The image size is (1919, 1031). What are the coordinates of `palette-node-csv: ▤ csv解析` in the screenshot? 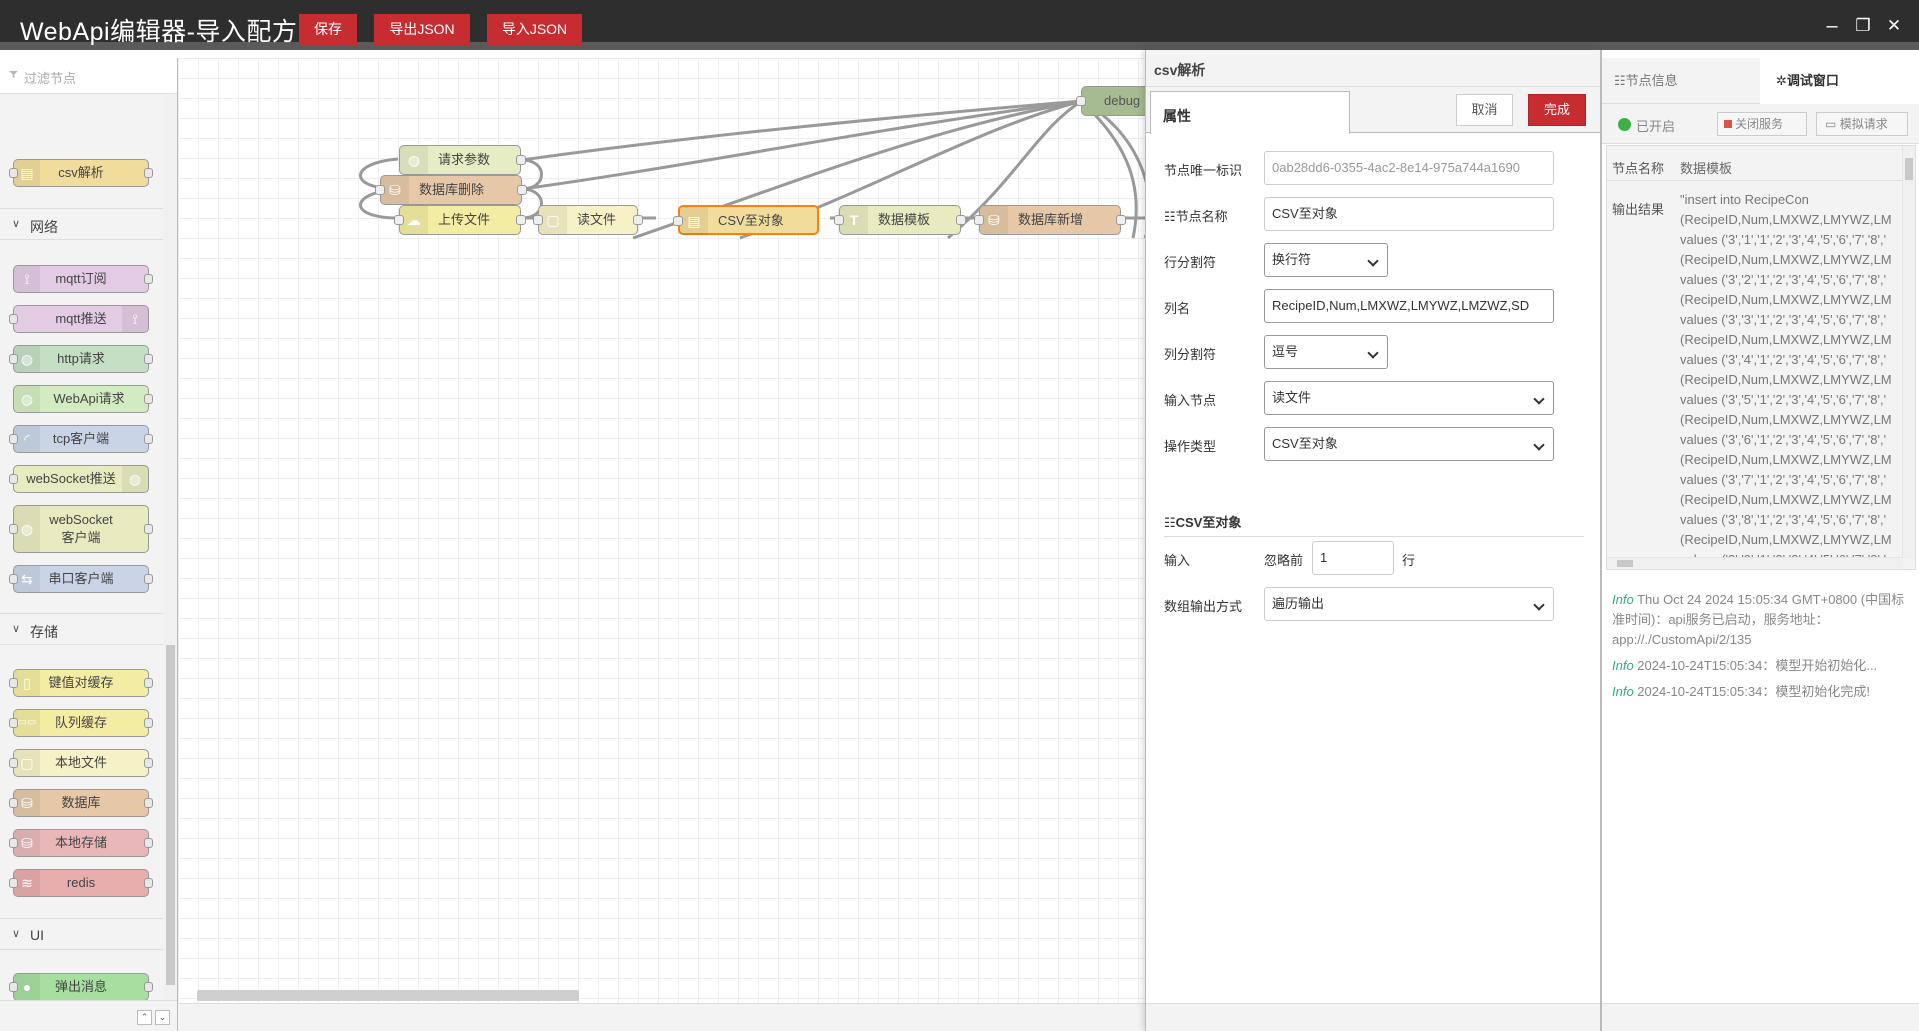 It's located at (81, 173).